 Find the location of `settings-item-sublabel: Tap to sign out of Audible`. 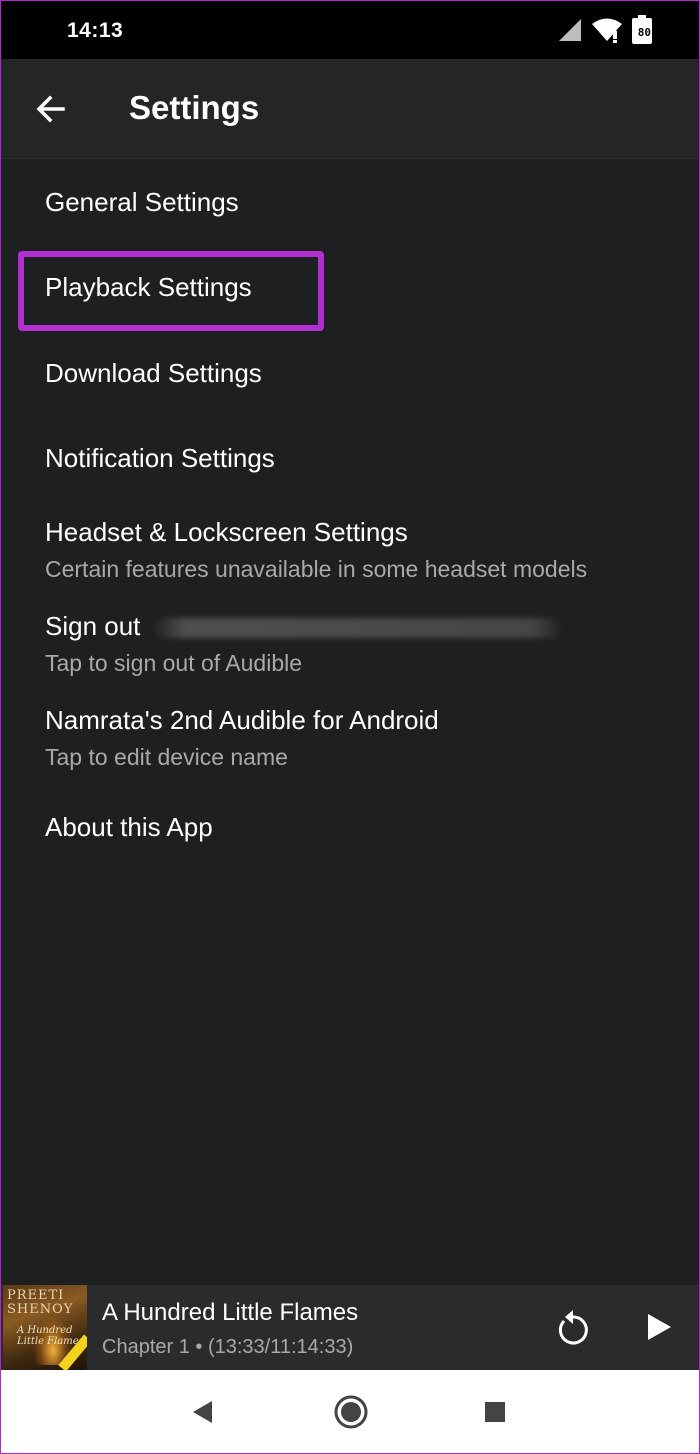

settings-item-sublabel: Tap to sign out of Audible is located at coordinates (174, 663).